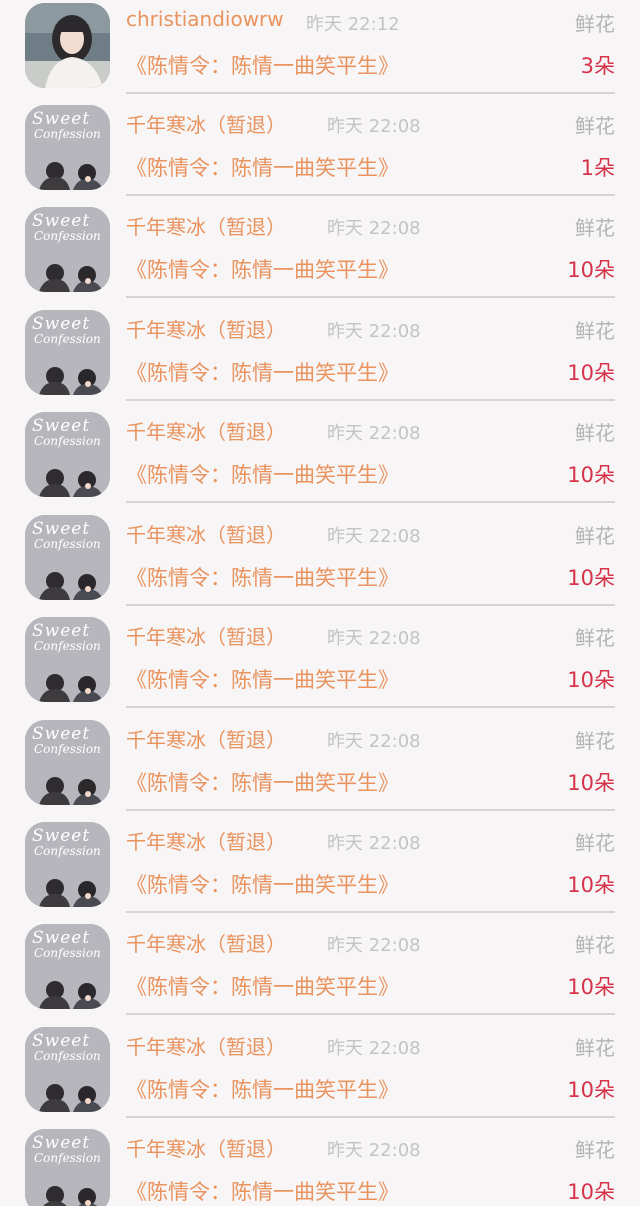  What do you see at coordinates (353, 24) in the screenshot?
I see `timestamp: 昨天 22:12` at bounding box center [353, 24].